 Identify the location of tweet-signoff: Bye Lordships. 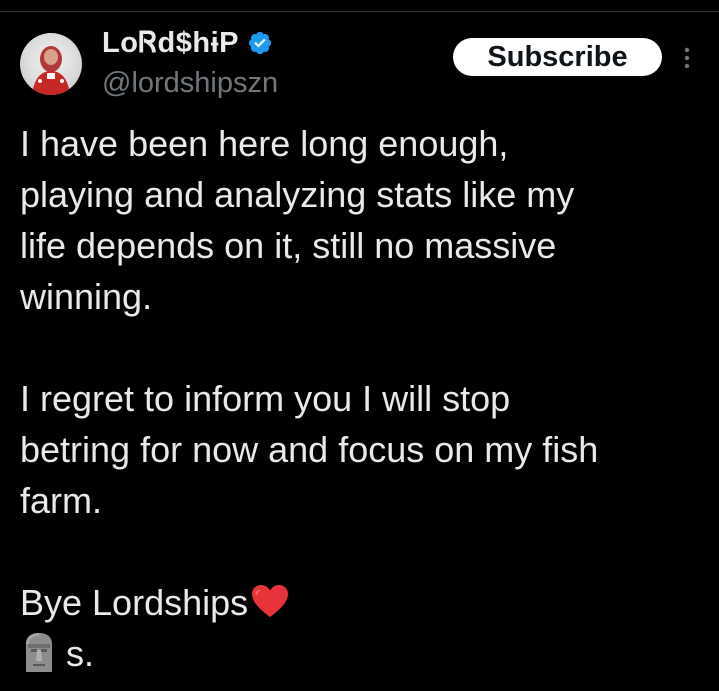
(134, 602).